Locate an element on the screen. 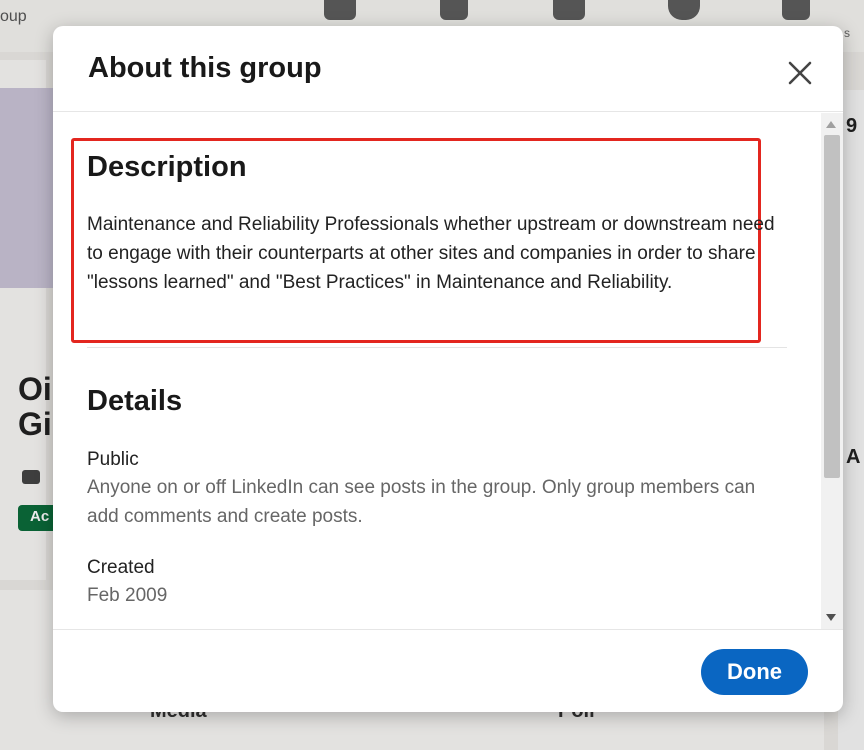 The height and width of the screenshot is (750, 864). scroll-down-arrow-icon is located at coordinates (831, 617).